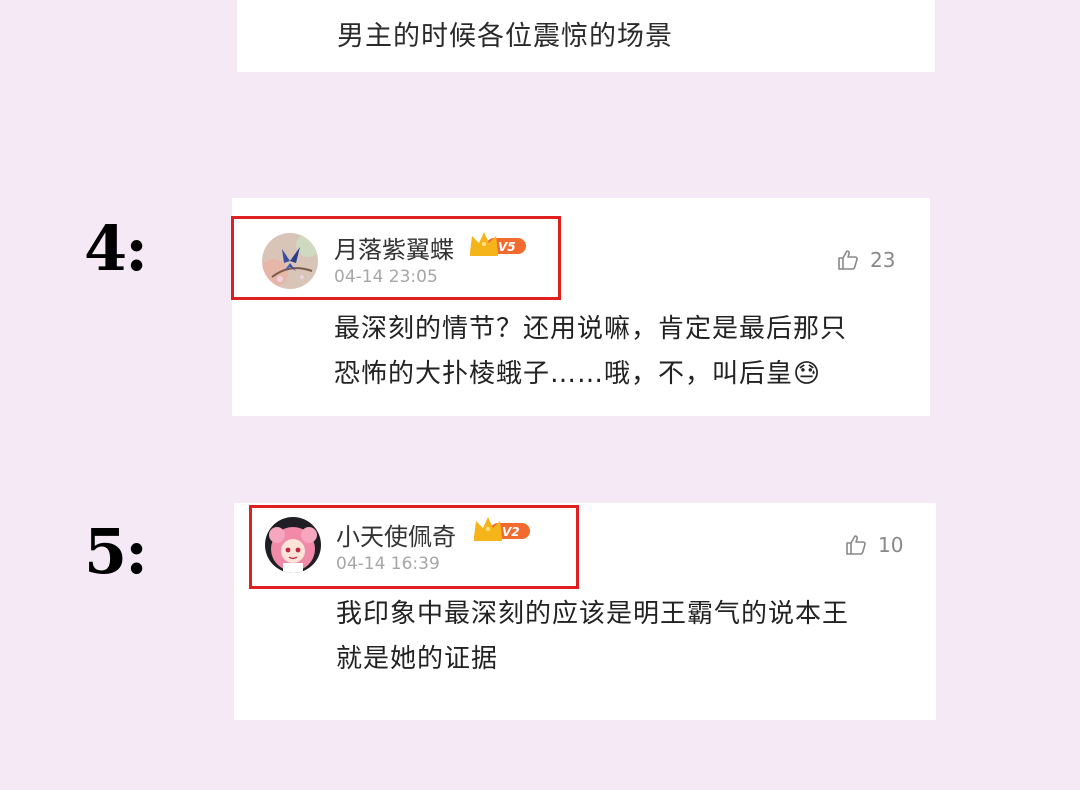  I want to click on comment-line-1: 最深刻的情节？还用说嘛，肯定是最后那只, so click(591, 329).